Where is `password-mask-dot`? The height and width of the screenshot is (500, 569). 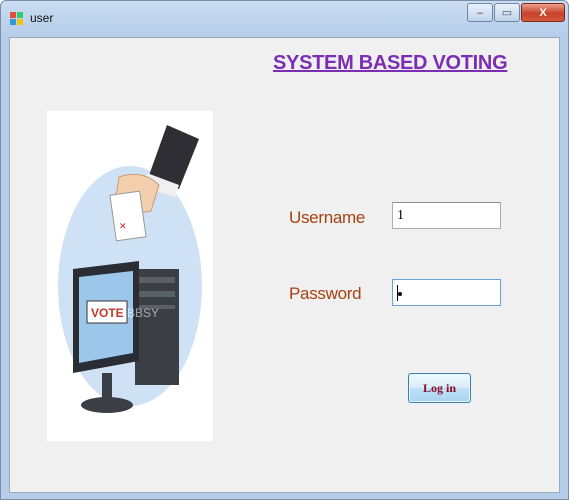
password-mask-dot is located at coordinates (400, 294).